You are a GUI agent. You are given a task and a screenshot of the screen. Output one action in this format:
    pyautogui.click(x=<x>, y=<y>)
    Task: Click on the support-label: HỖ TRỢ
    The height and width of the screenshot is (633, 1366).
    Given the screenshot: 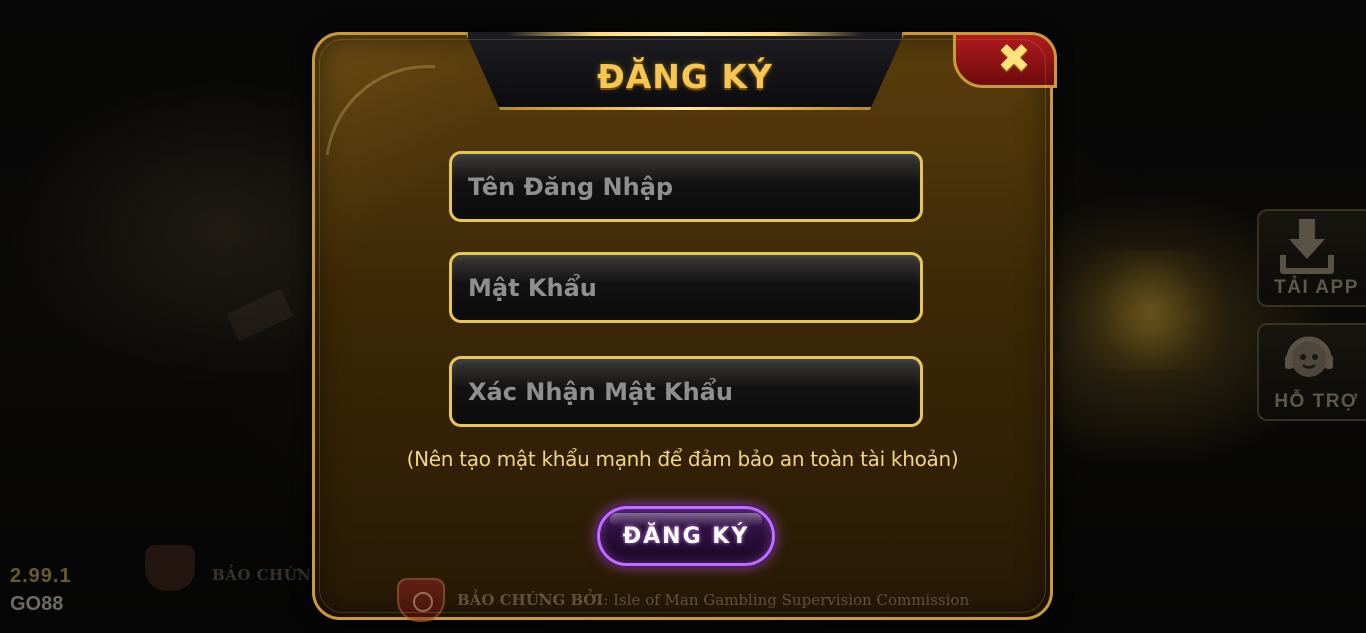 What is the action you would take?
    pyautogui.click(x=1316, y=401)
    